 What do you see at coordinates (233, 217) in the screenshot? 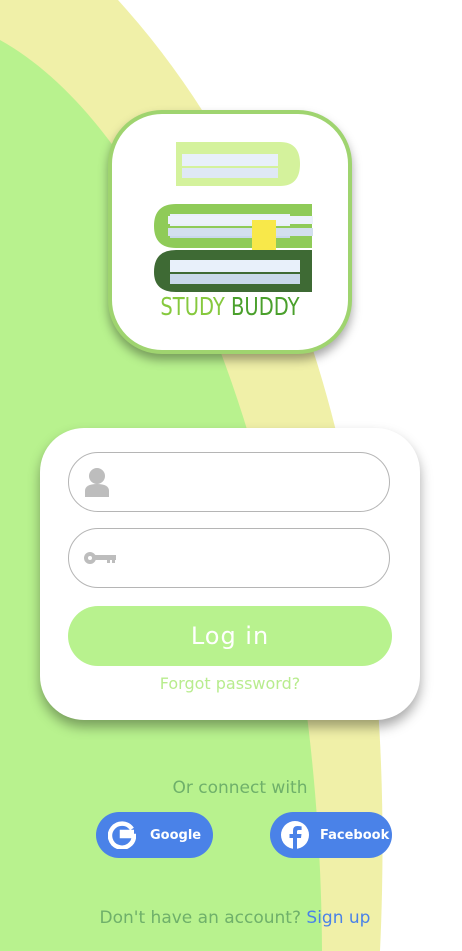
I see `stacked-books-icon` at bounding box center [233, 217].